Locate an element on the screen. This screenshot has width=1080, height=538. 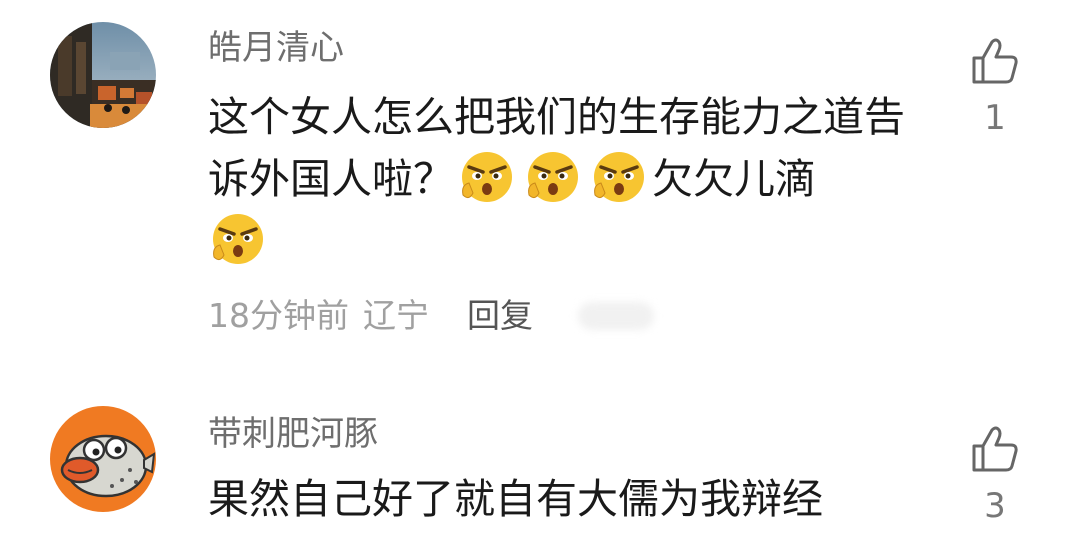
username: 皓月清心 is located at coordinates (276, 48).